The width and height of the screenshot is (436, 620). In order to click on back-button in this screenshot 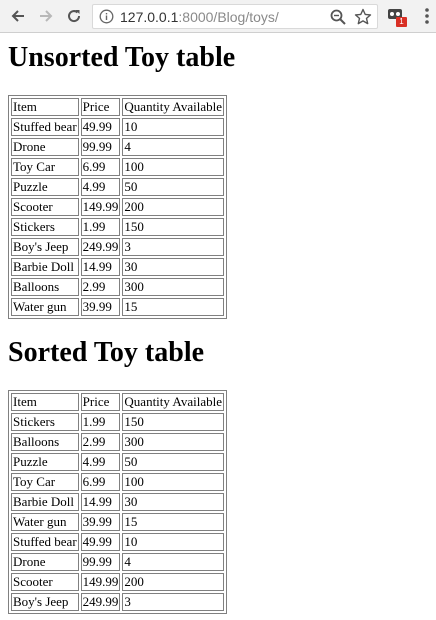, I will do `click(18, 16)`.